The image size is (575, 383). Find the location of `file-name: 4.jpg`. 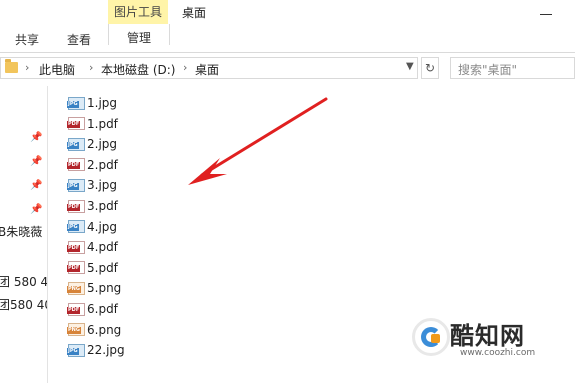

file-name: 4.jpg is located at coordinates (102, 226).